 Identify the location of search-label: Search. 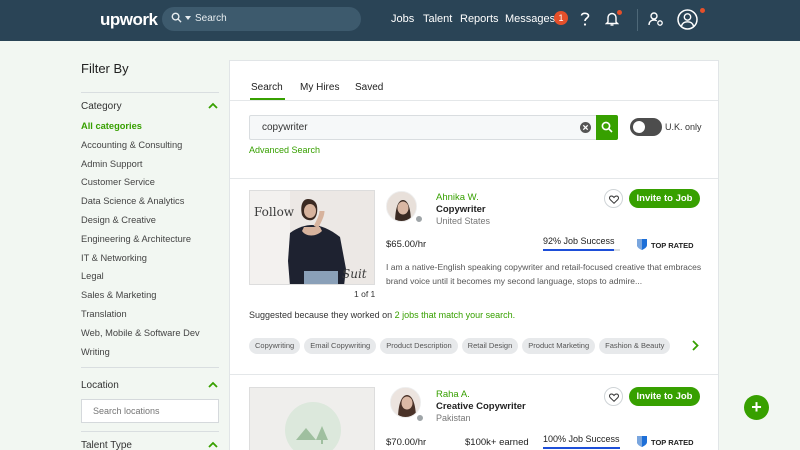
(211, 18).